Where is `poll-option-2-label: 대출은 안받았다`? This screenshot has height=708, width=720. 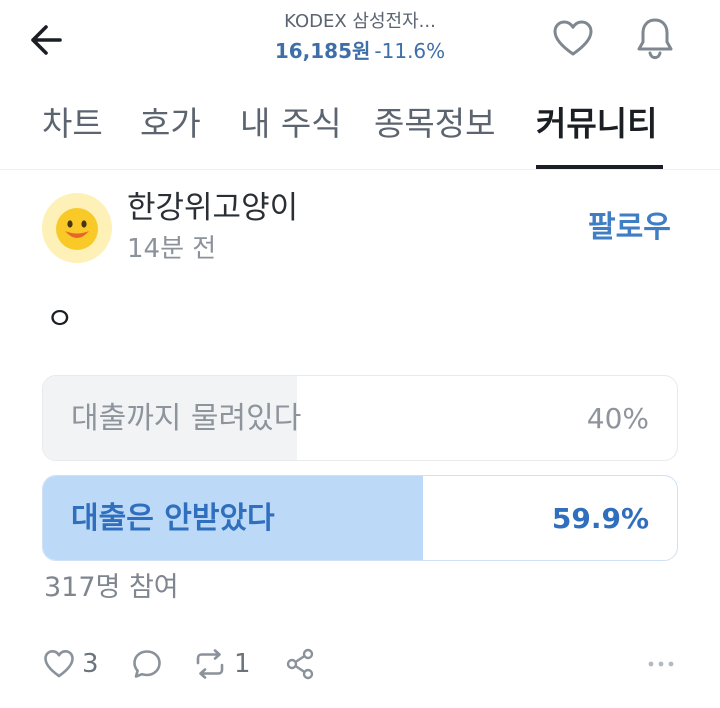 poll-option-2-label: 대출은 안받았다 is located at coordinates (173, 518).